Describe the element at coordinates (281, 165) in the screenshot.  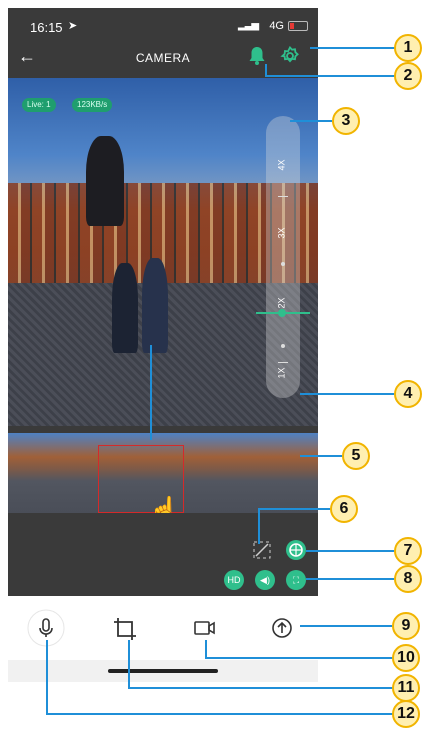
I see `zoom-label-4x: 4X` at that location.